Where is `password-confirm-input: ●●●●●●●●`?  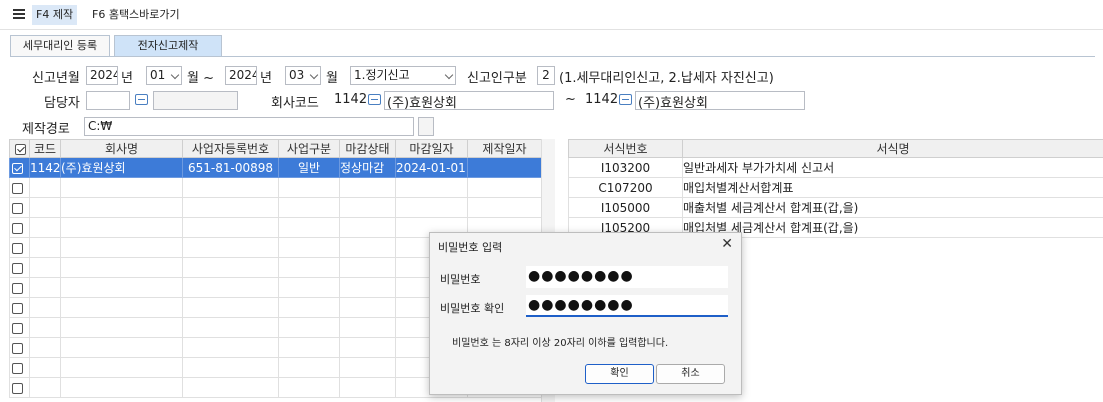 password-confirm-input: ●●●●●●●● is located at coordinates (627, 306).